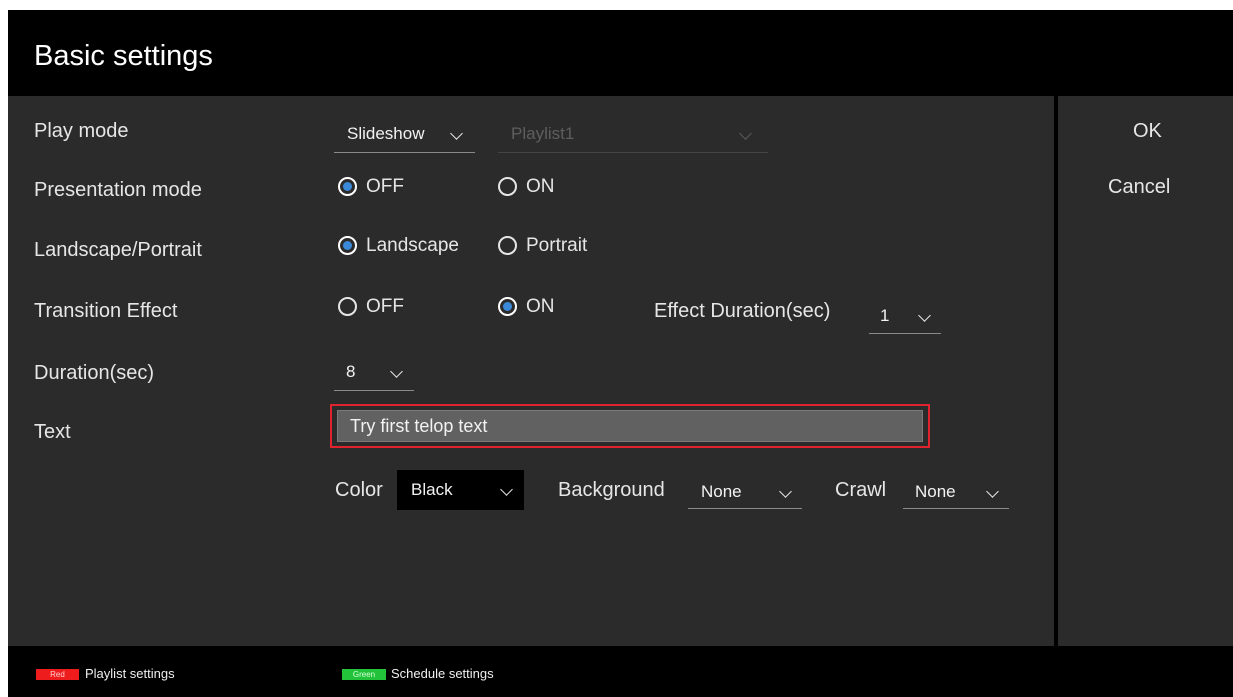  I want to click on duration-dropdown: 8, so click(374, 375).